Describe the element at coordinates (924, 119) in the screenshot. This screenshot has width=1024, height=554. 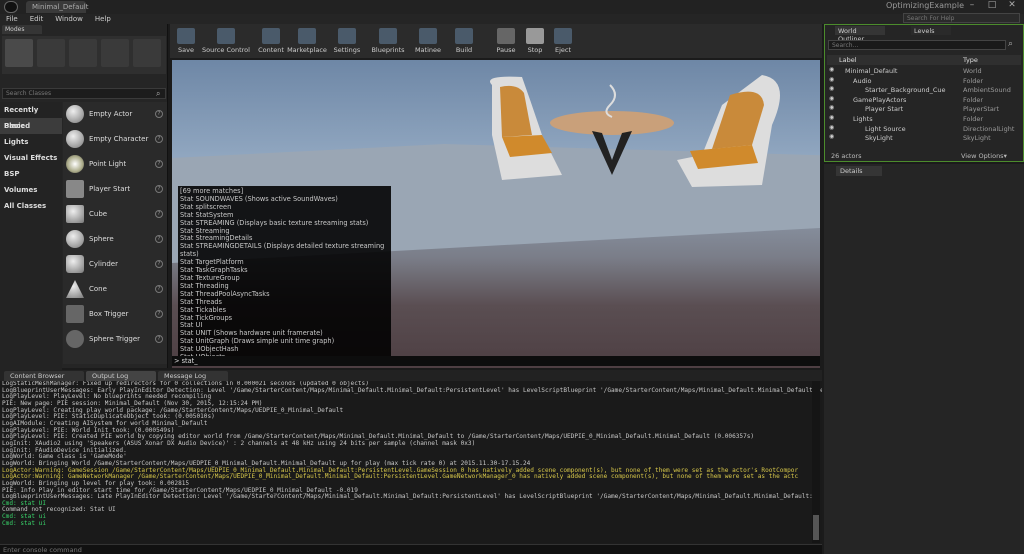
I see `outliner-row: ◉ Lights Folder` at that location.